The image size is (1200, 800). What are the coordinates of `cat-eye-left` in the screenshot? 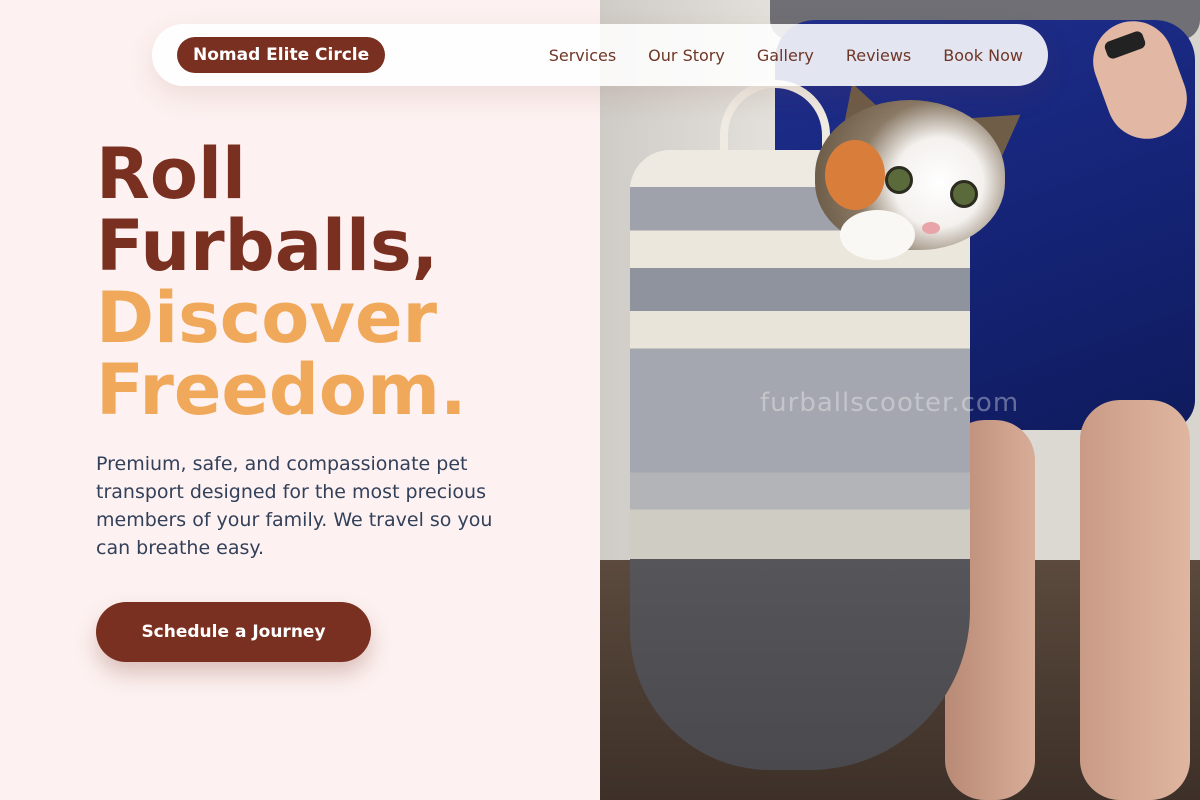 It's located at (899, 180).